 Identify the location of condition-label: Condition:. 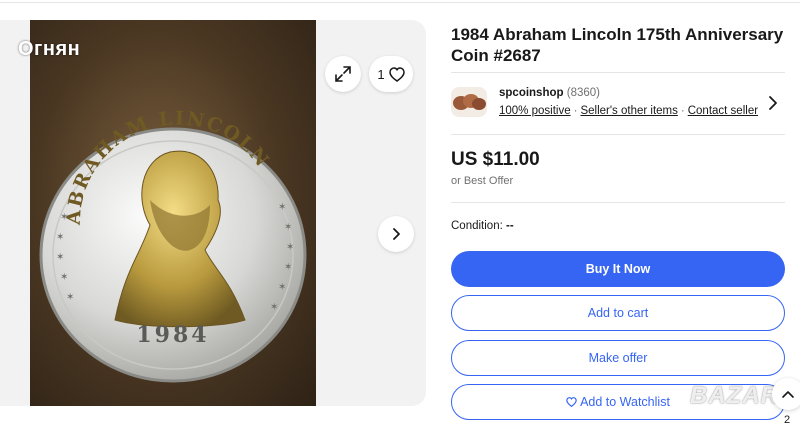
(477, 226).